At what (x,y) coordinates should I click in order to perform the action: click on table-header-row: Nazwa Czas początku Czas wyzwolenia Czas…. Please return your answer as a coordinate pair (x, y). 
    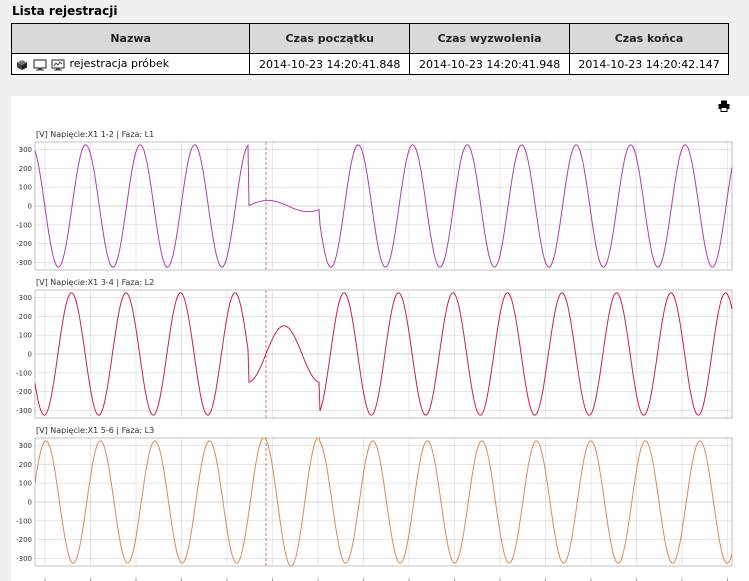
    Looking at the image, I should click on (369, 38).